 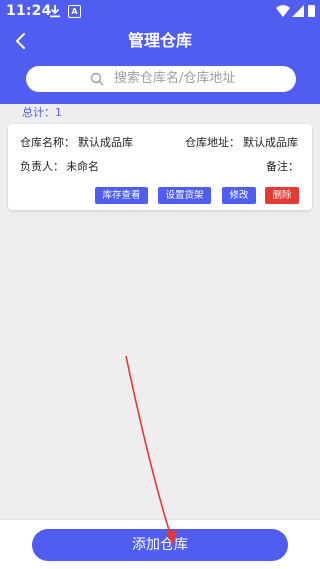 I want to click on battery-icon, so click(x=311, y=11).